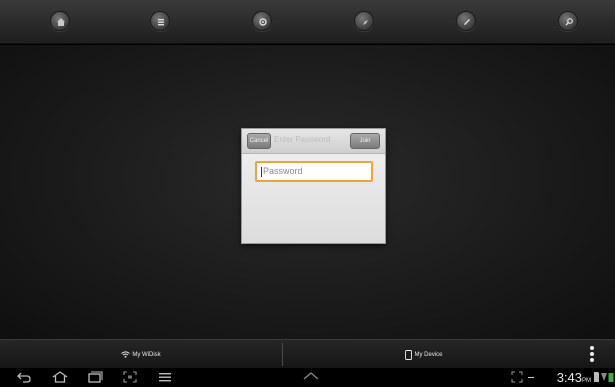  I want to click on password-placeholder: Password, so click(283, 171).